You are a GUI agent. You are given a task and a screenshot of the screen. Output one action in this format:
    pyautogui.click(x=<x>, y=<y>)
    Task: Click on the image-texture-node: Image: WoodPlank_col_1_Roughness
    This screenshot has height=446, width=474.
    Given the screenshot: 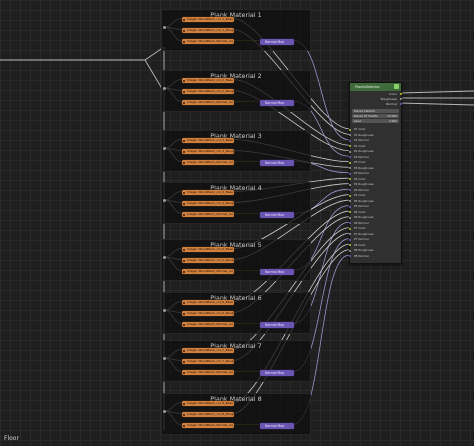 What is the action you would take?
    pyautogui.click(x=208, y=30)
    